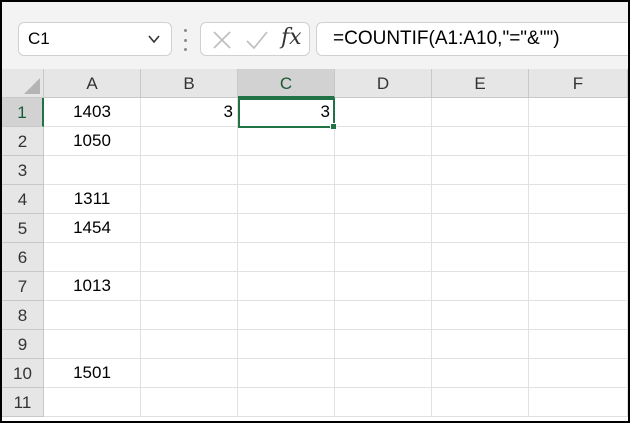  I want to click on cell-f6, so click(578, 257).